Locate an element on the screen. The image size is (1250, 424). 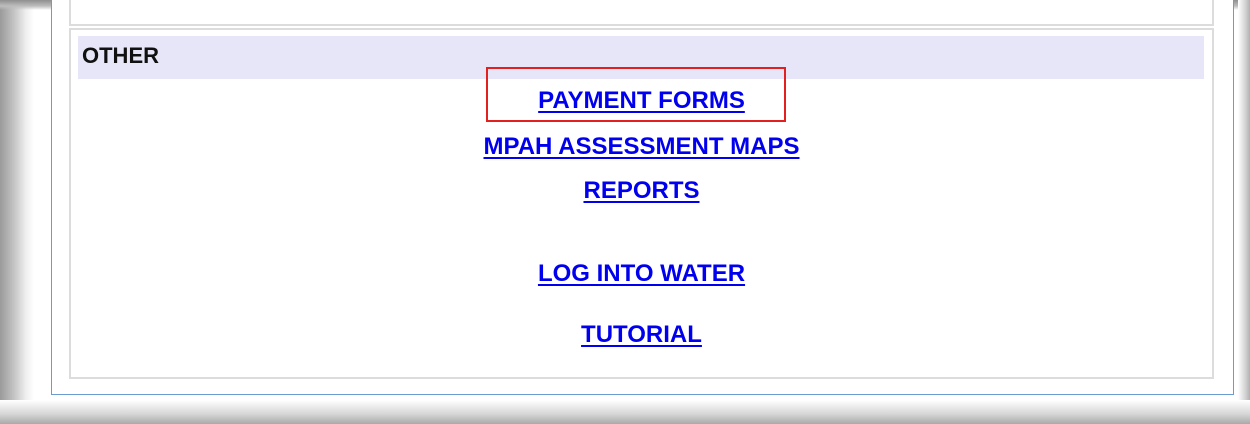
section-title: OTHER is located at coordinates (120, 55).